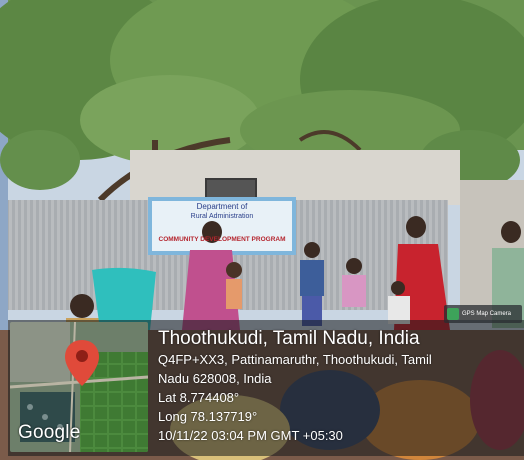 The image size is (524, 460). I want to click on latitude: Lat 8.774408°, so click(199, 397).